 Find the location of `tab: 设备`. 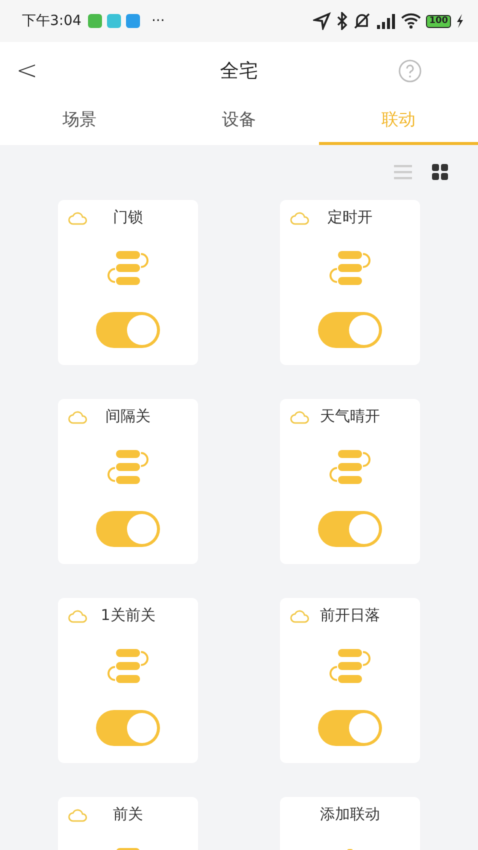

tab: 设备 is located at coordinates (239, 122).